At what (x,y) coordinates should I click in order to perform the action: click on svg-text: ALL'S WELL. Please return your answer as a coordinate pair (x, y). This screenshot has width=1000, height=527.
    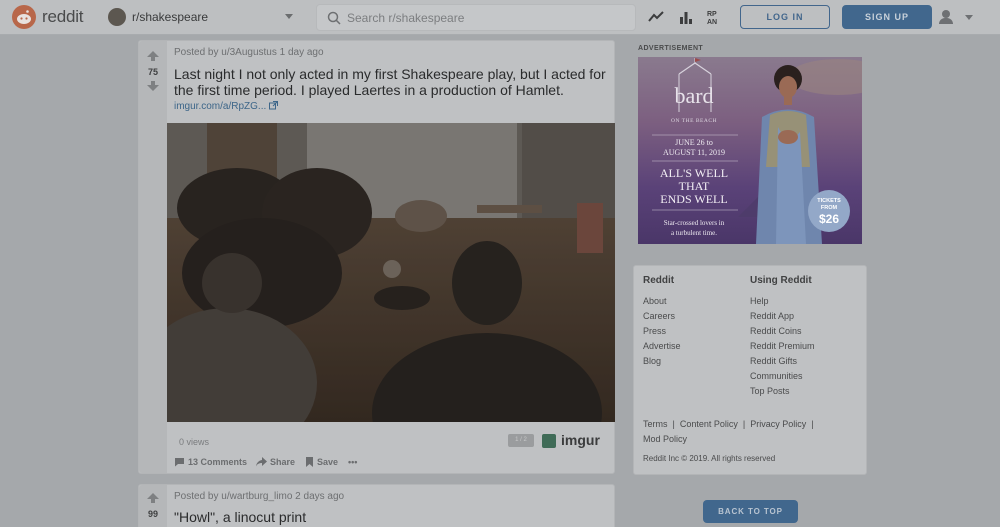
    Looking at the image, I should click on (694, 173).